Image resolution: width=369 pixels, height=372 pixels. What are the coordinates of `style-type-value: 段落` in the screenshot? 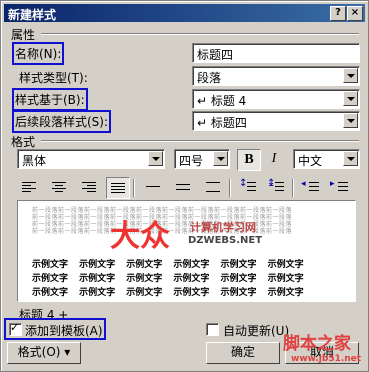 It's located at (209, 78).